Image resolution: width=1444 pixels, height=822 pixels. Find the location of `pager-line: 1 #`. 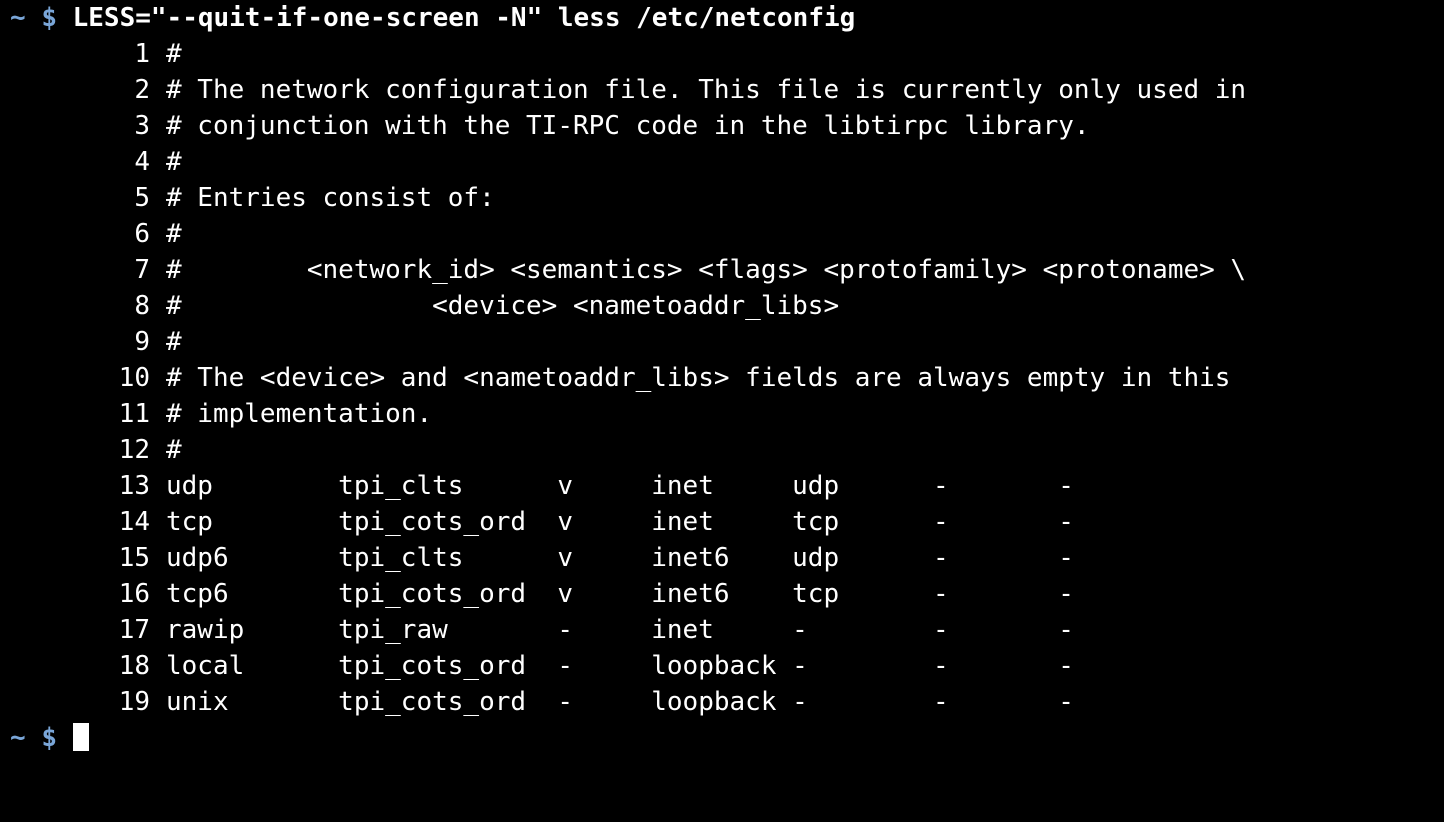

pager-line: 1 # is located at coordinates (722, 54).